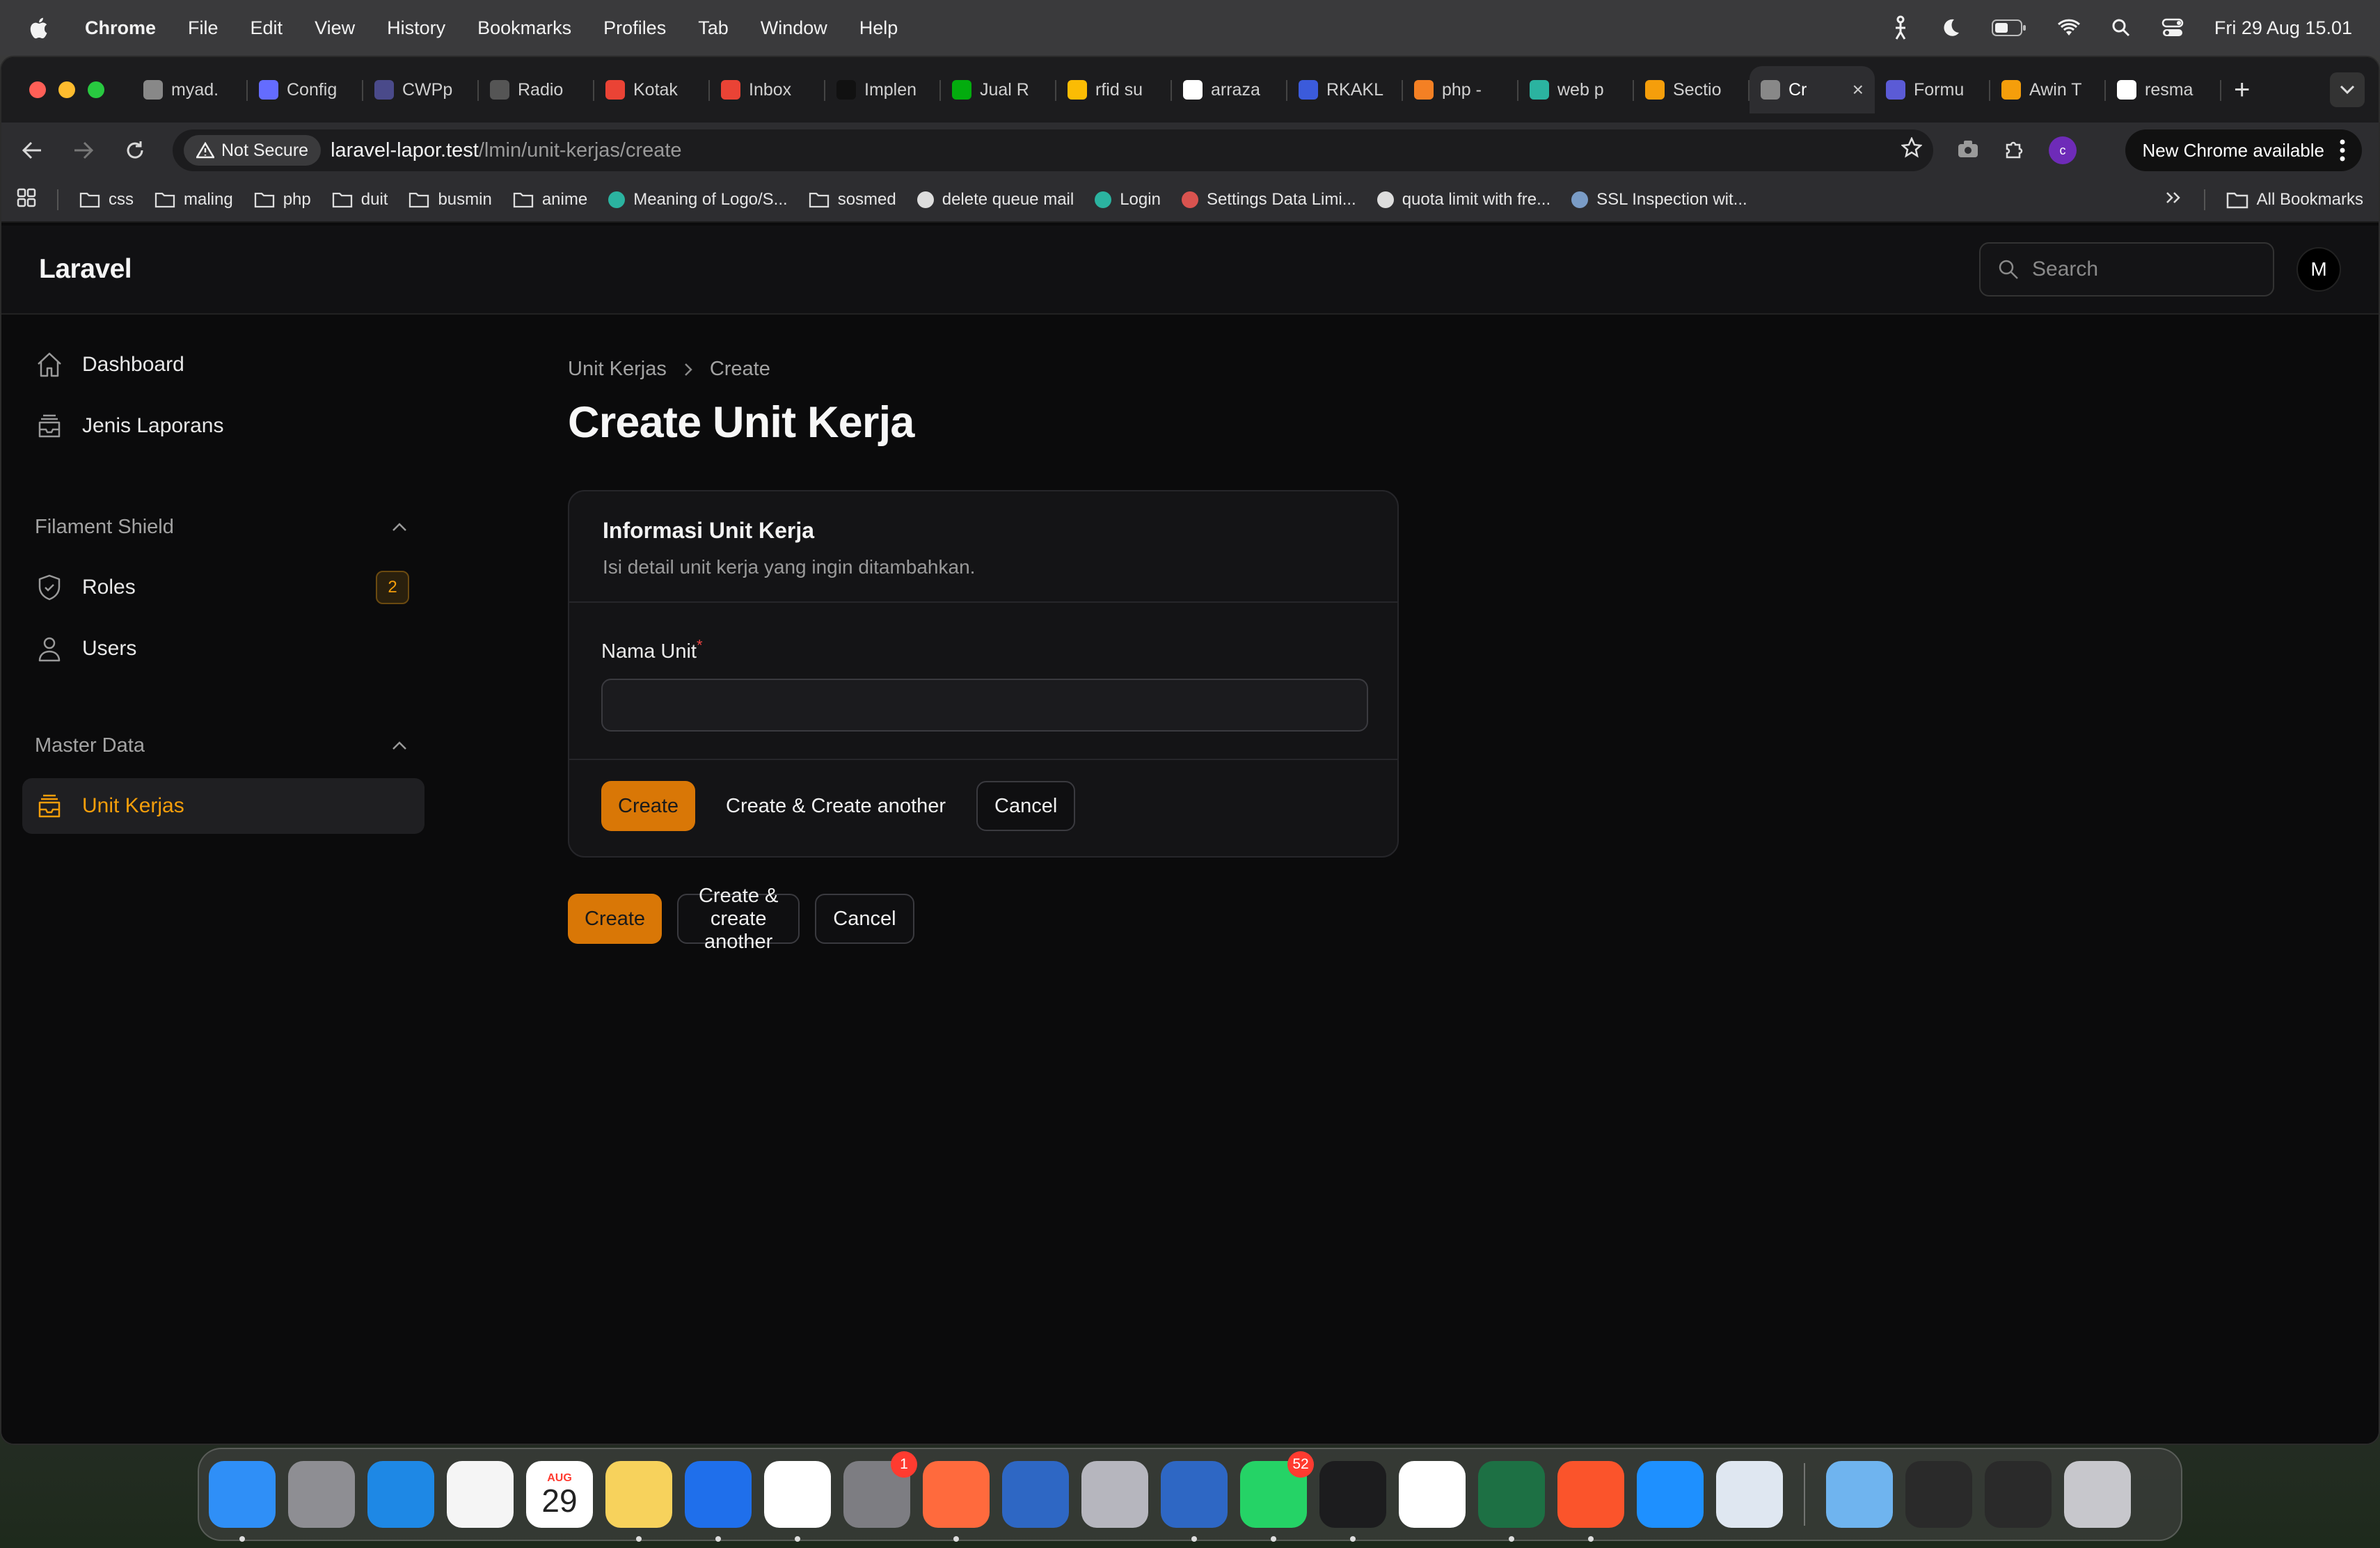 The width and height of the screenshot is (2380, 1548). I want to click on browser-tab: web p, so click(1576, 89).